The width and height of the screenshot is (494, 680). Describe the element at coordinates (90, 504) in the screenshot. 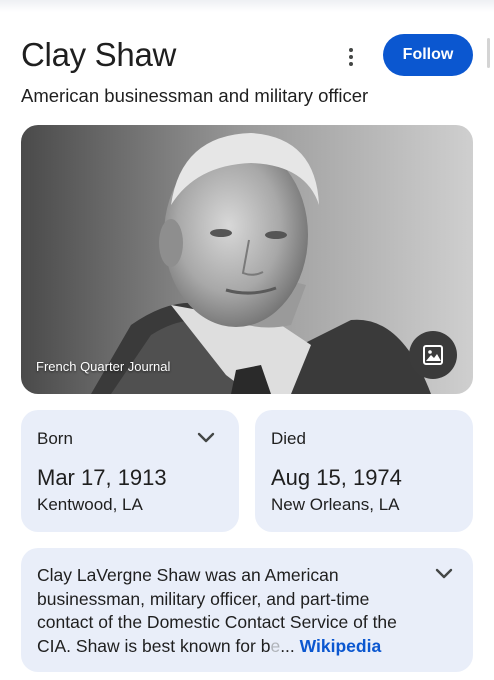

I see `born-place: Kentwood, LA` at that location.